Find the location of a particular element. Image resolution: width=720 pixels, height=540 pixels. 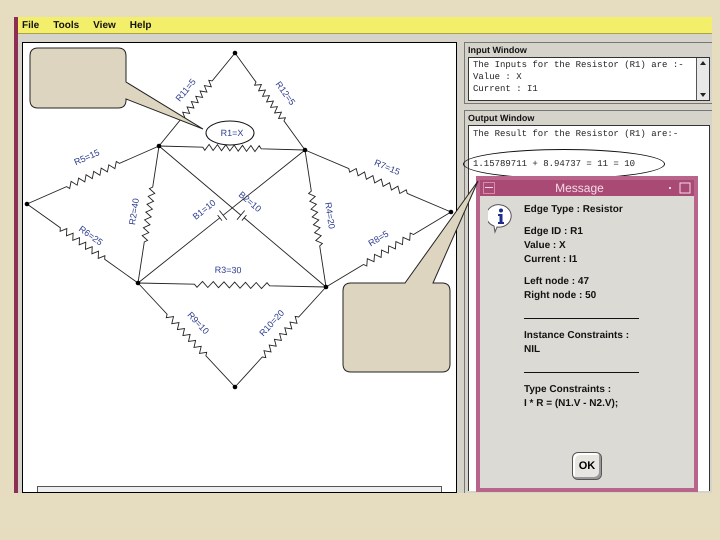

message-text: Current : I1 is located at coordinates (551, 259).